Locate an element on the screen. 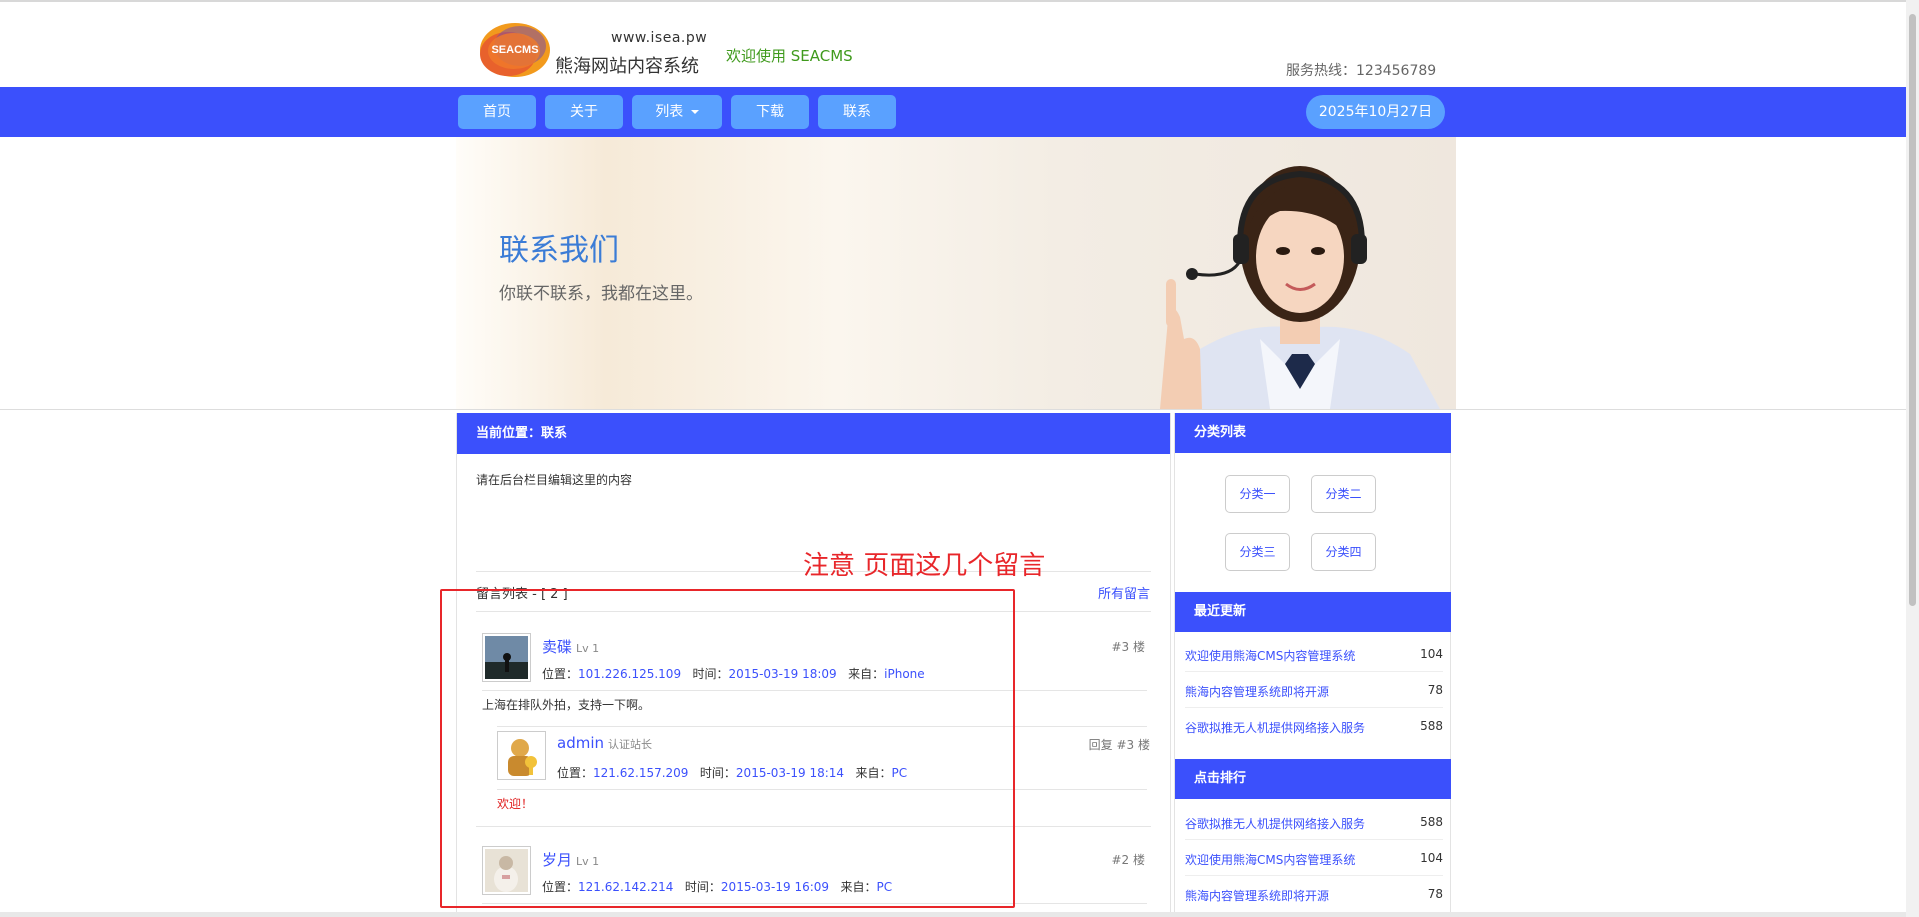 The height and width of the screenshot is (917, 1919). banner-title: 联系我们 is located at coordinates (559, 250).